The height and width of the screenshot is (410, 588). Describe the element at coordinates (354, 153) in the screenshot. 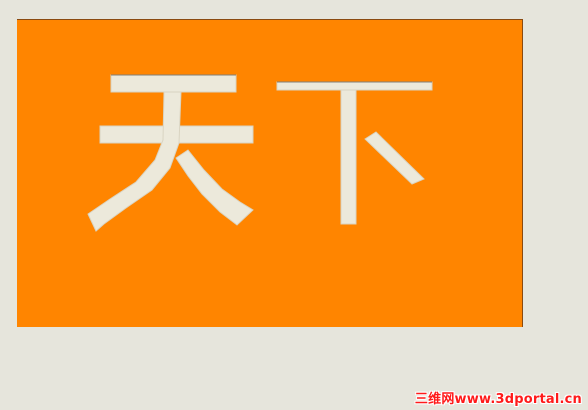

I see `character-xia-glyph` at that location.